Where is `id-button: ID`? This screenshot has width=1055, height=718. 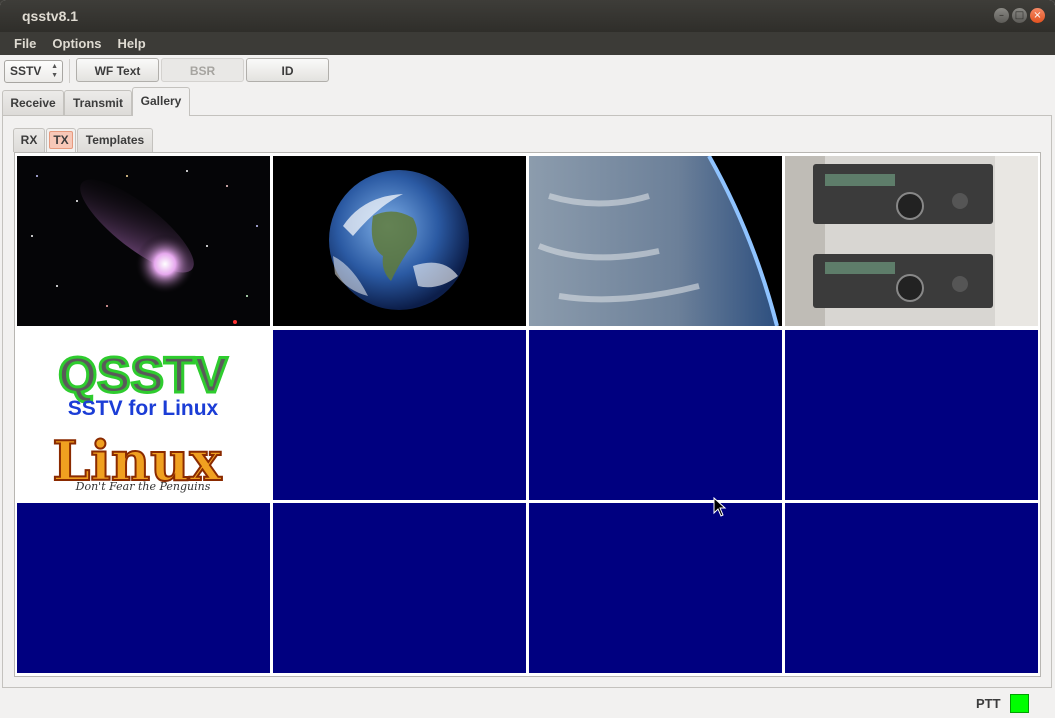 id-button: ID is located at coordinates (287, 70).